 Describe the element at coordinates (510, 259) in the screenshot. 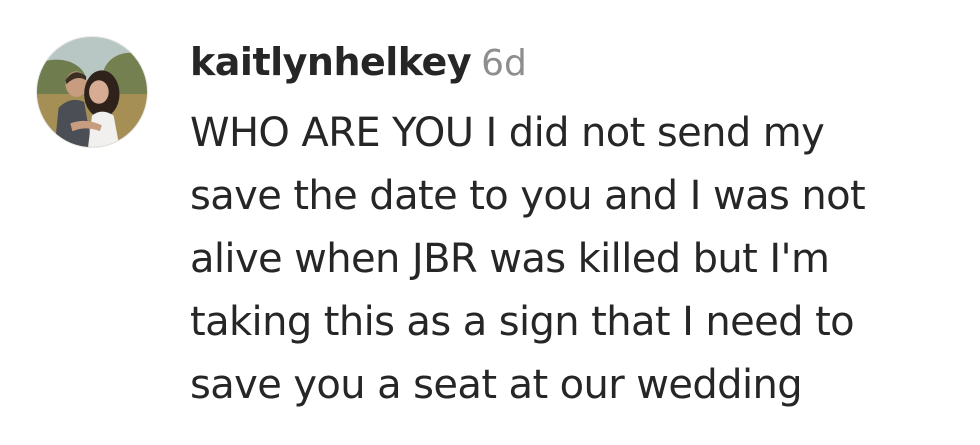

I see `comment-text-line: alive when JBR was killed but I'm` at that location.